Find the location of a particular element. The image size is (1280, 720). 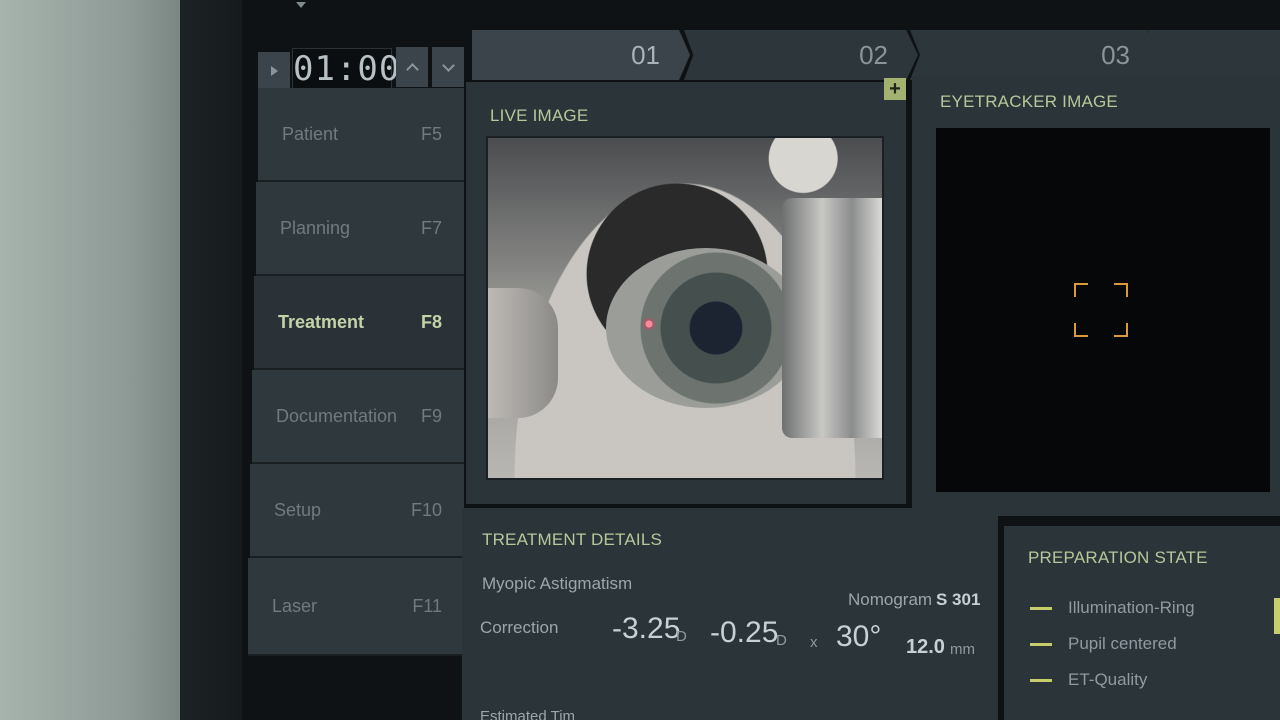

procedure-type: Myopic Astigmatism is located at coordinates (557, 583).